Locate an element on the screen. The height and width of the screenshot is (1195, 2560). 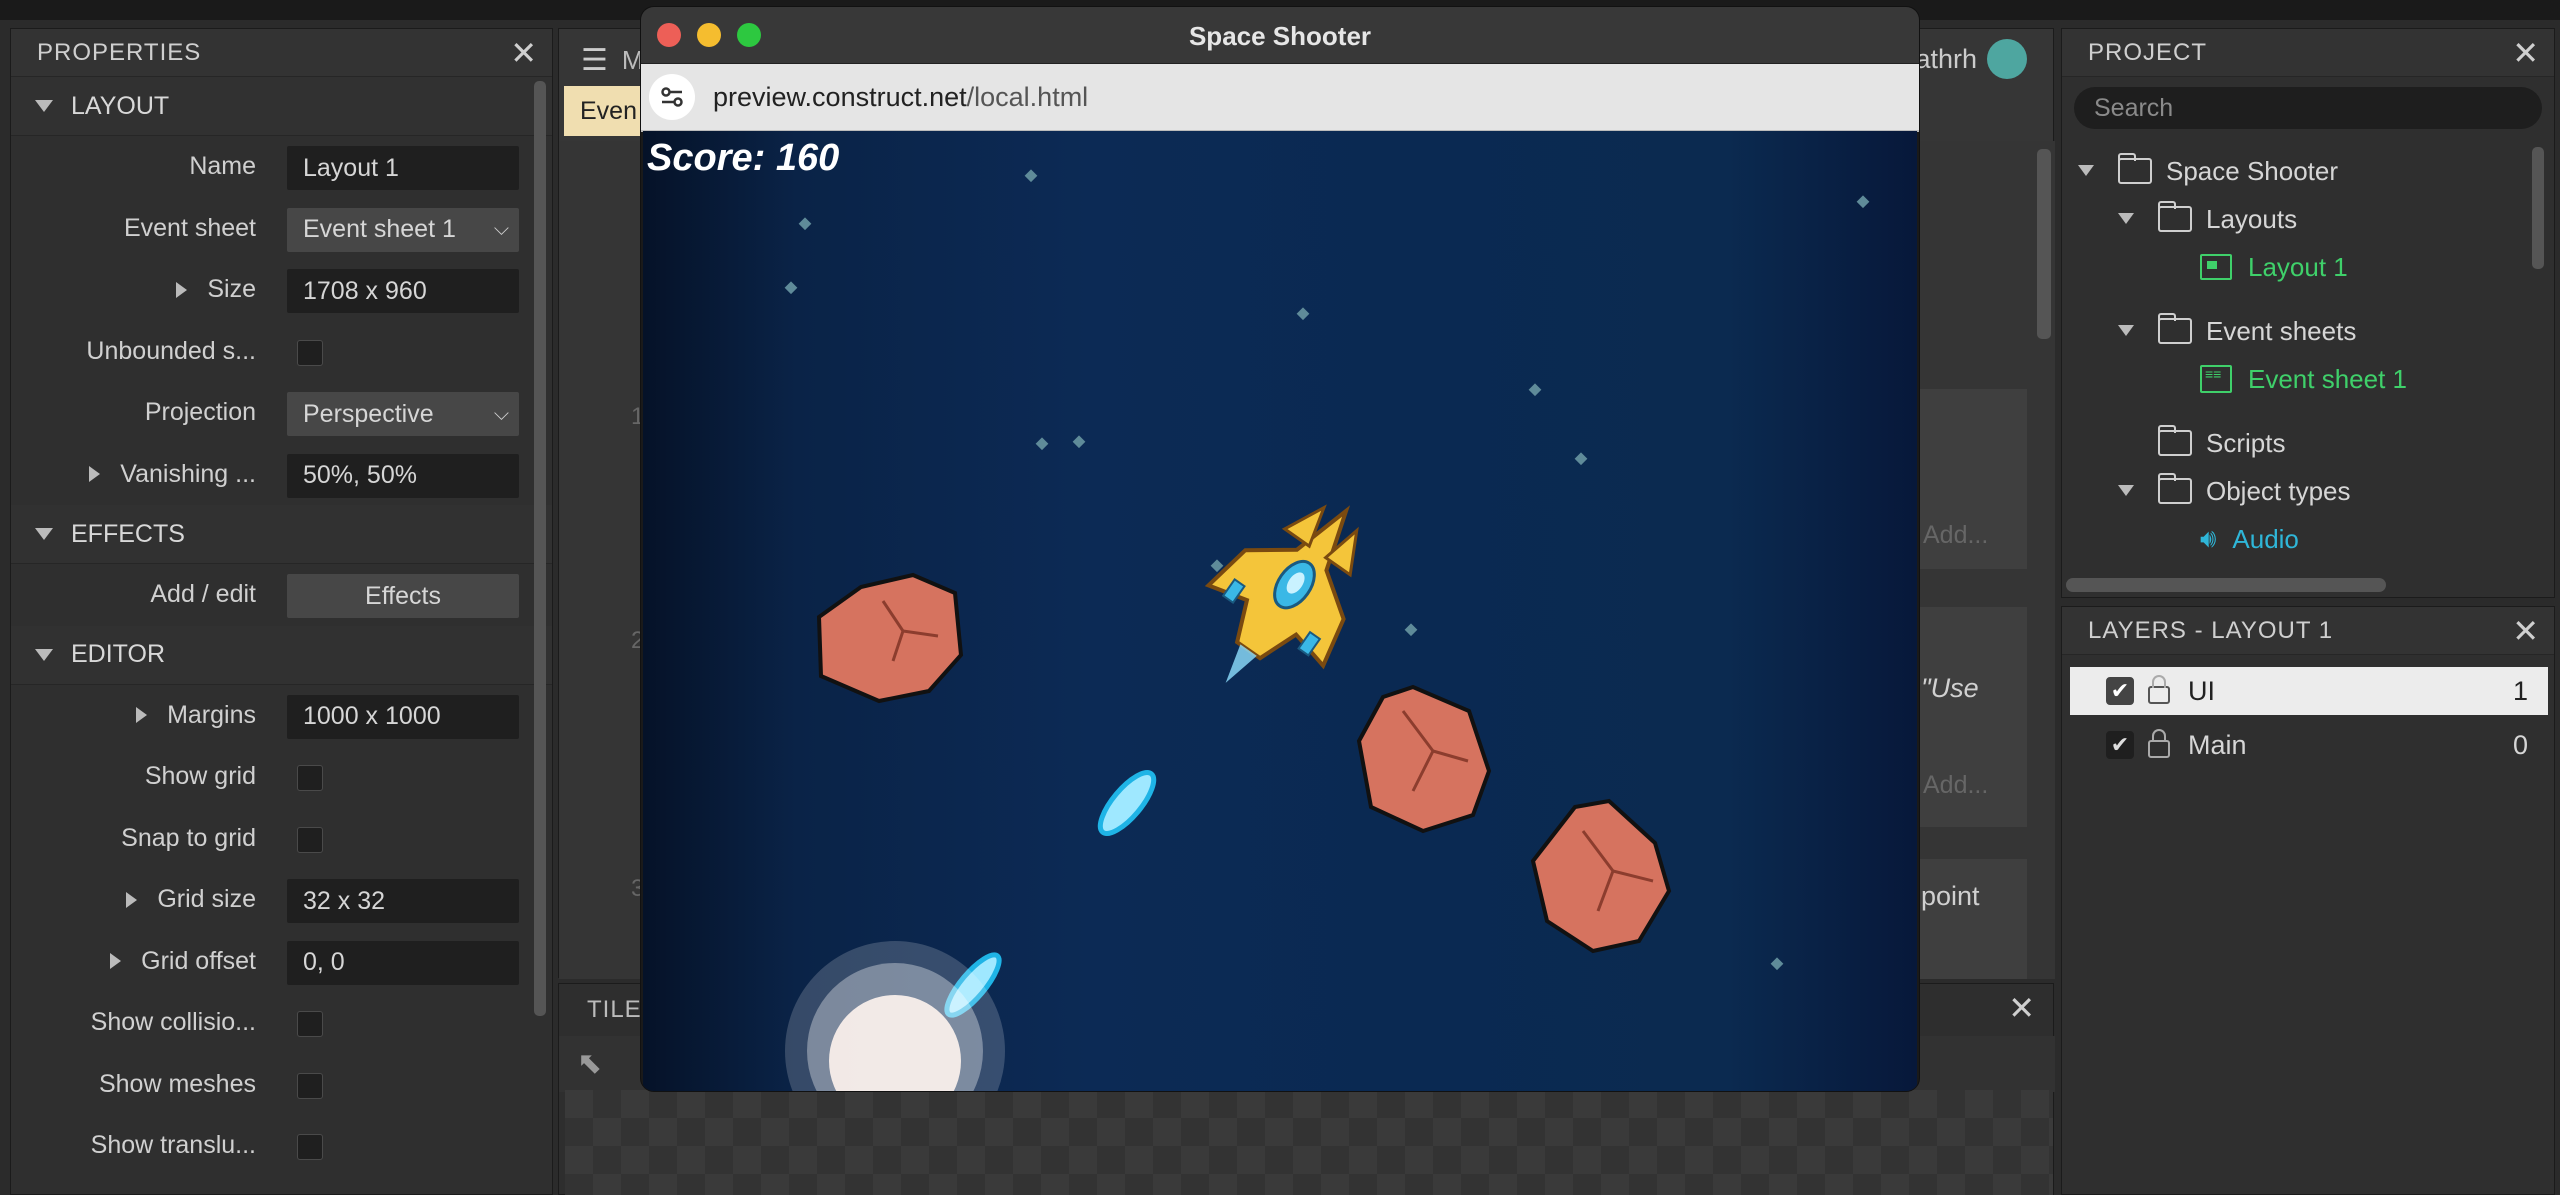
show-collision-checkbox is located at coordinates (310, 1024).